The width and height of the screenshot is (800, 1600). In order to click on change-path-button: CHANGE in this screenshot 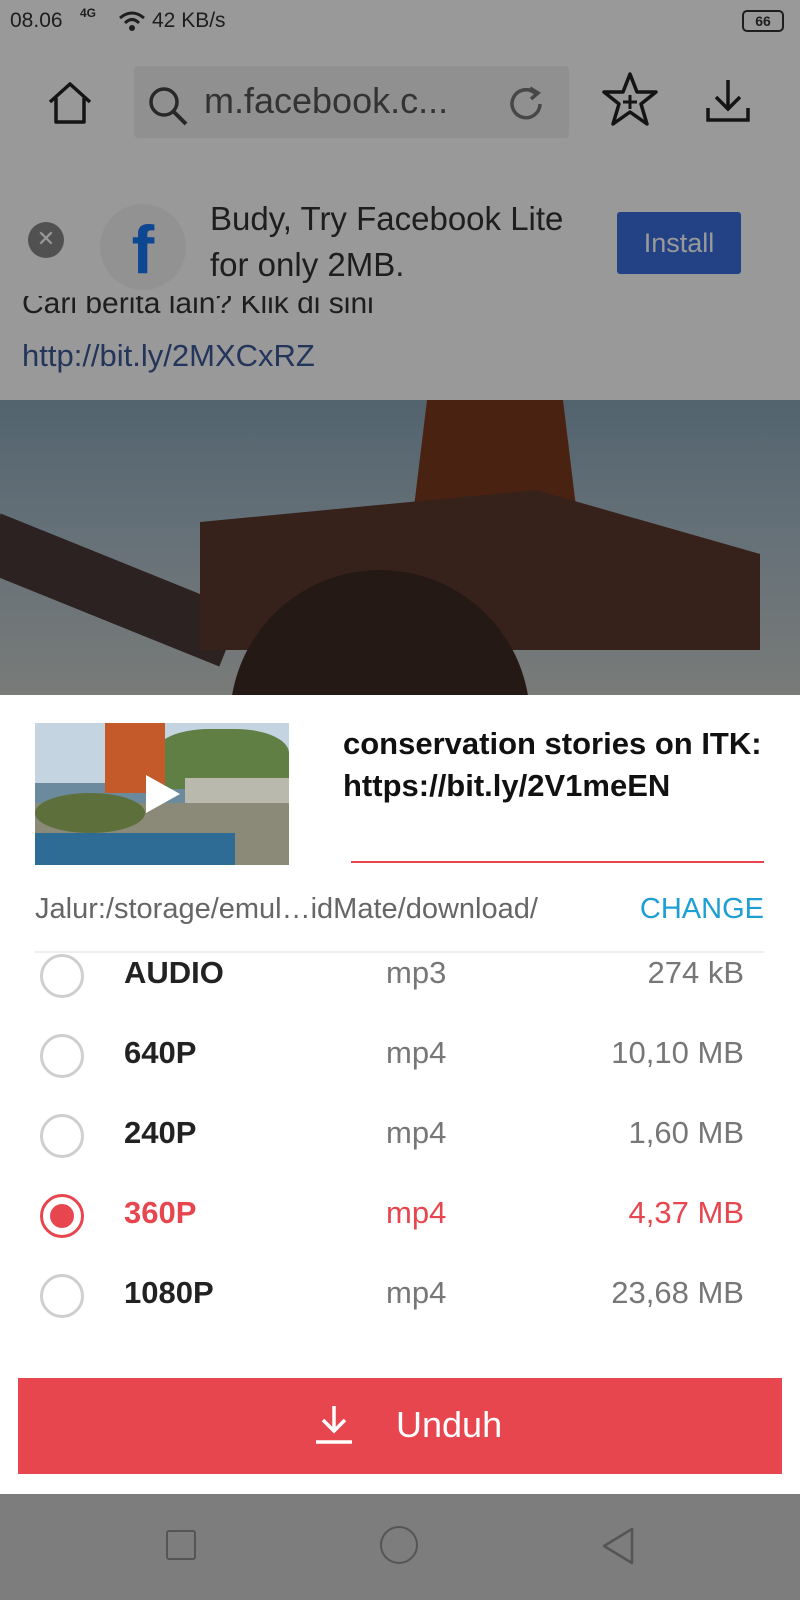, I will do `click(702, 909)`.